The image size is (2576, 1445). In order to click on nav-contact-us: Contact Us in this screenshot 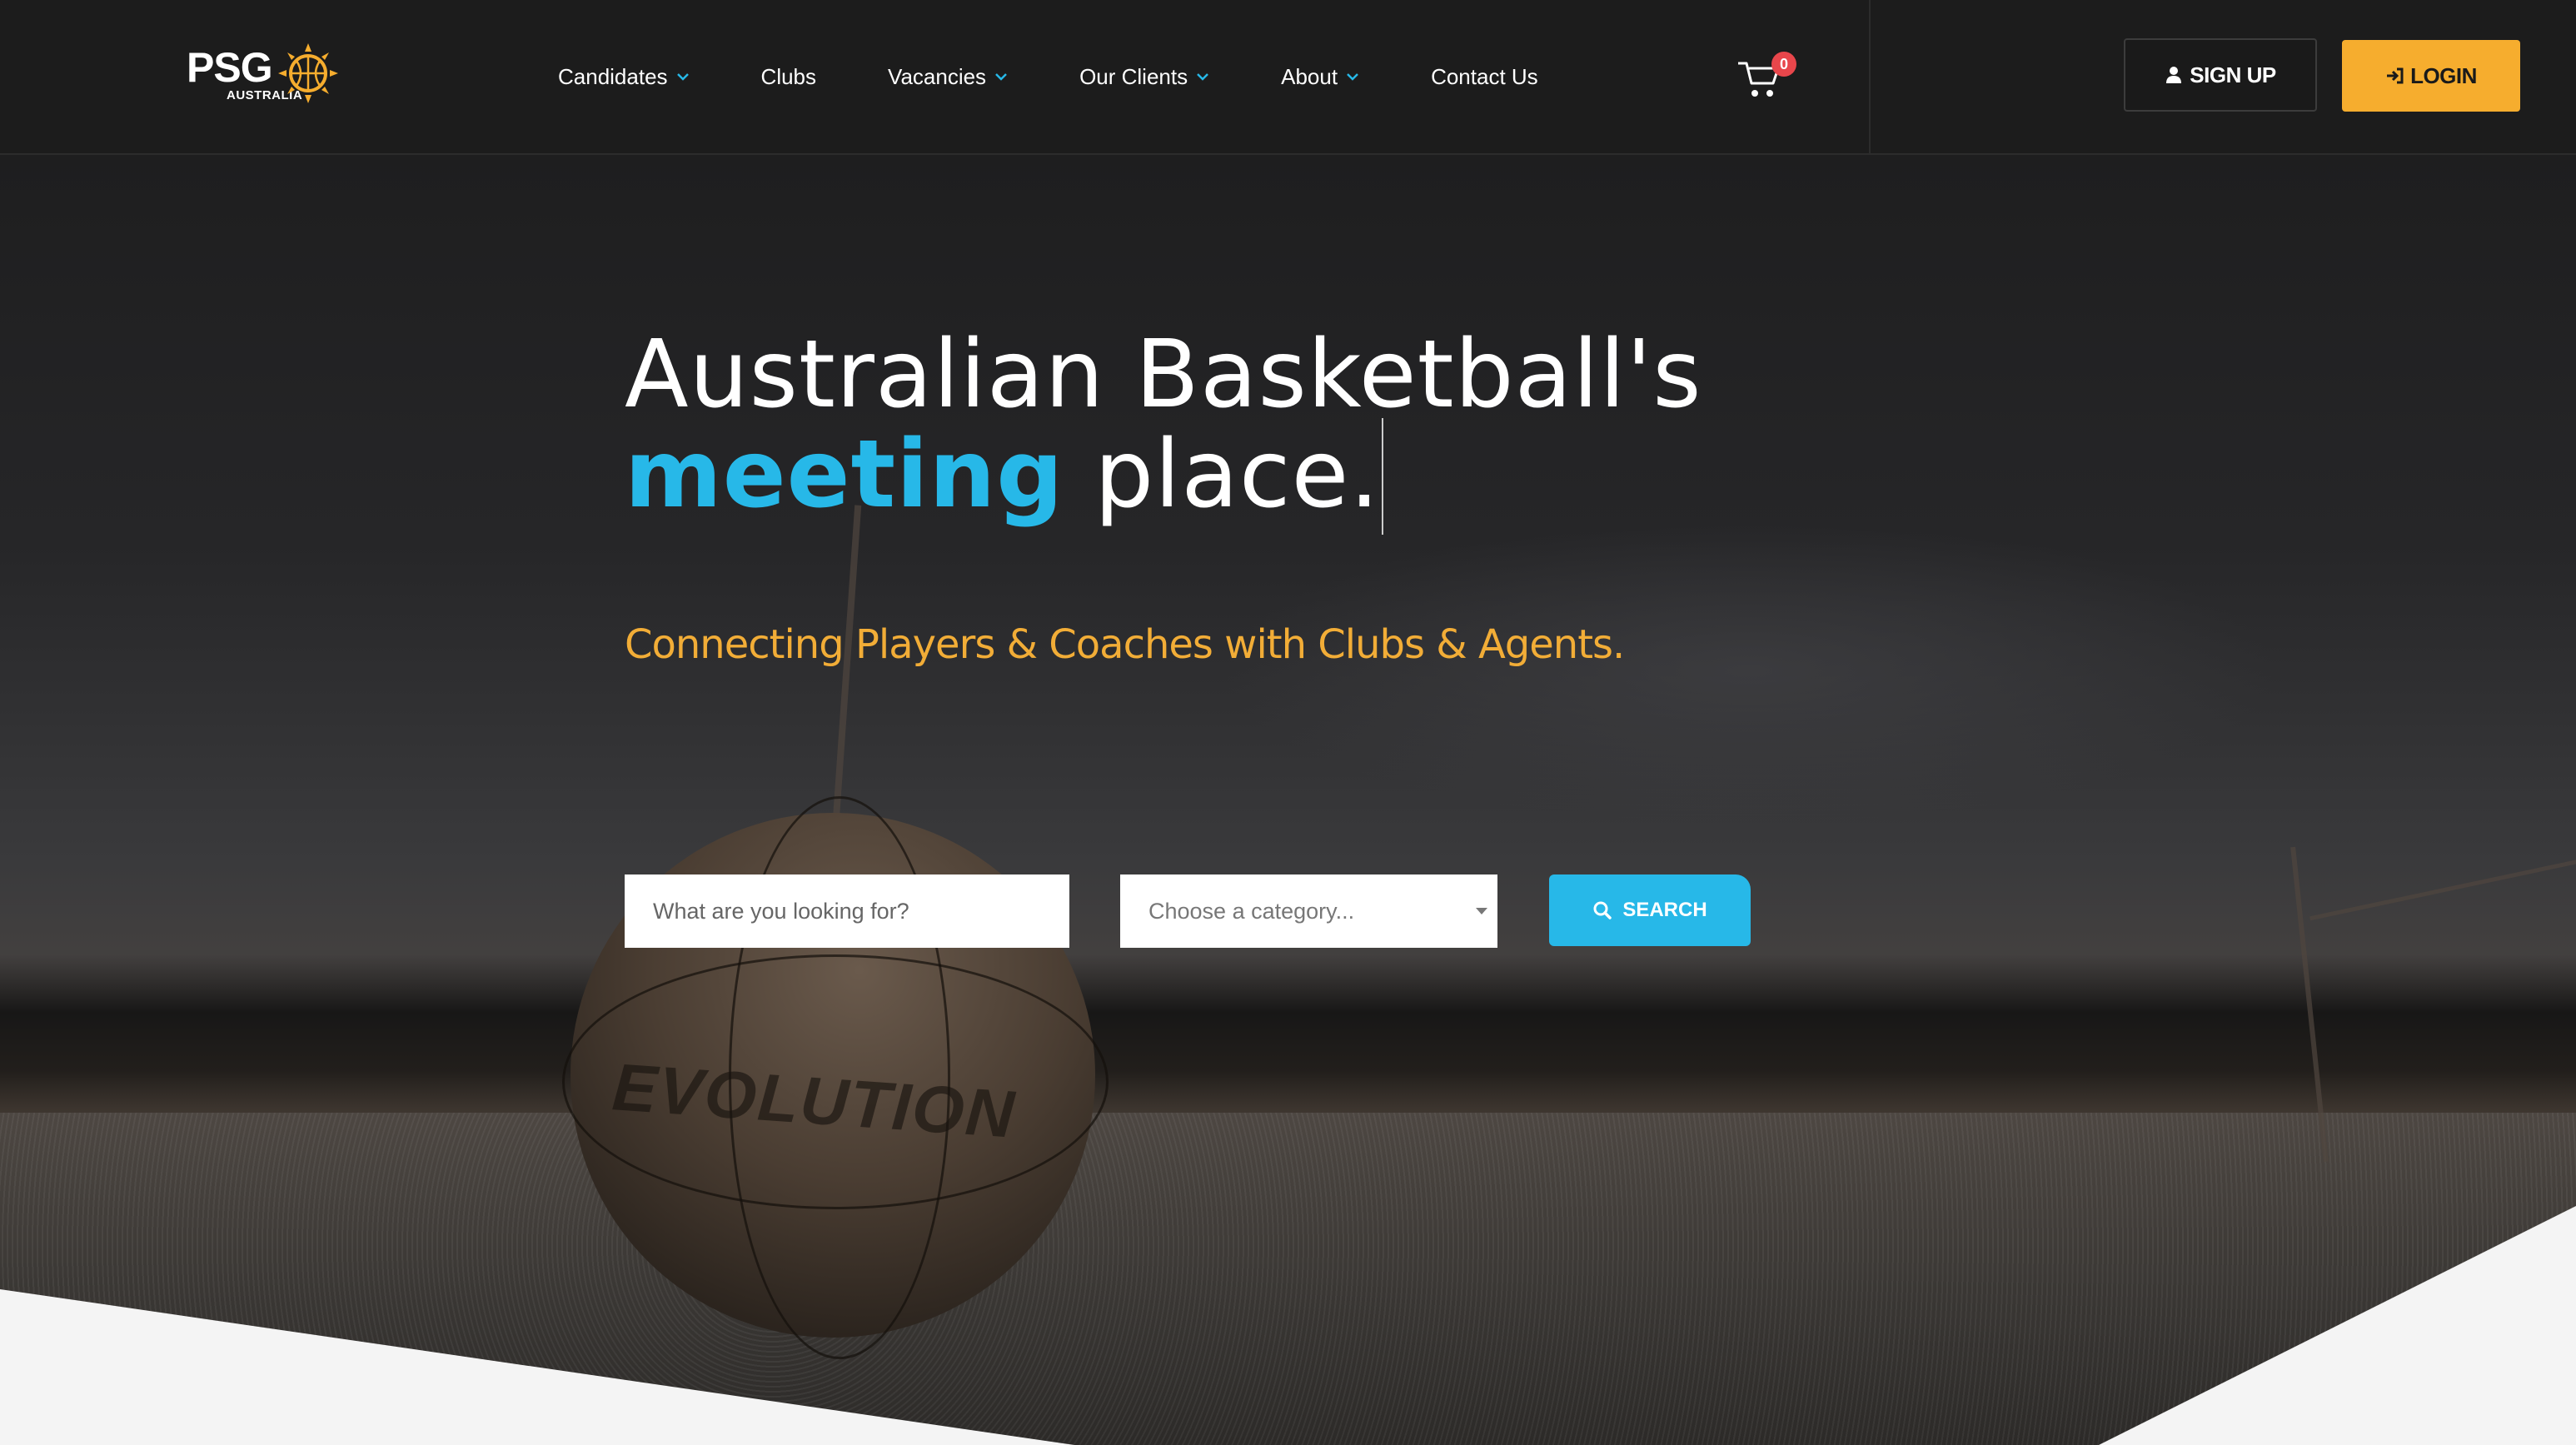, I will do `click(1484, 77)`.